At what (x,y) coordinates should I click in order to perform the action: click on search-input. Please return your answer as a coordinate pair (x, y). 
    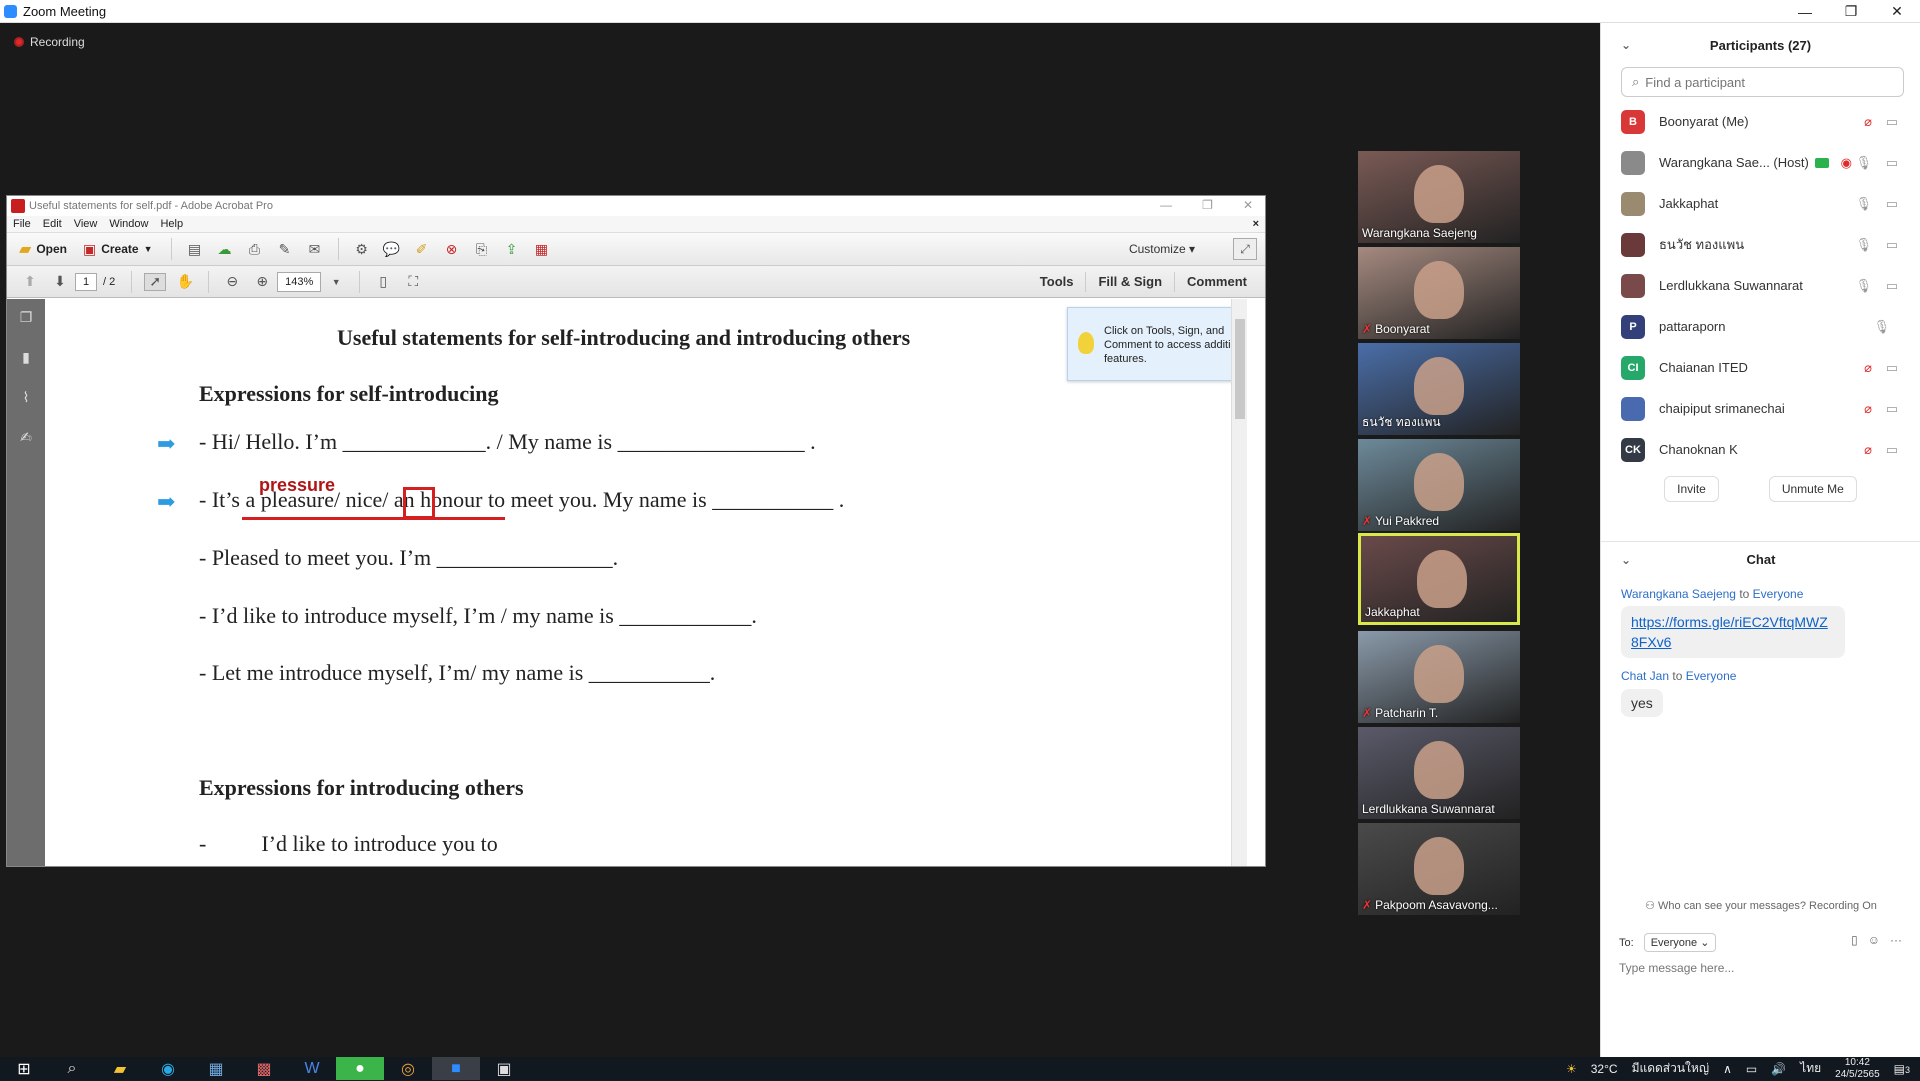
    Looking at the image, I should click on (1770, 82).